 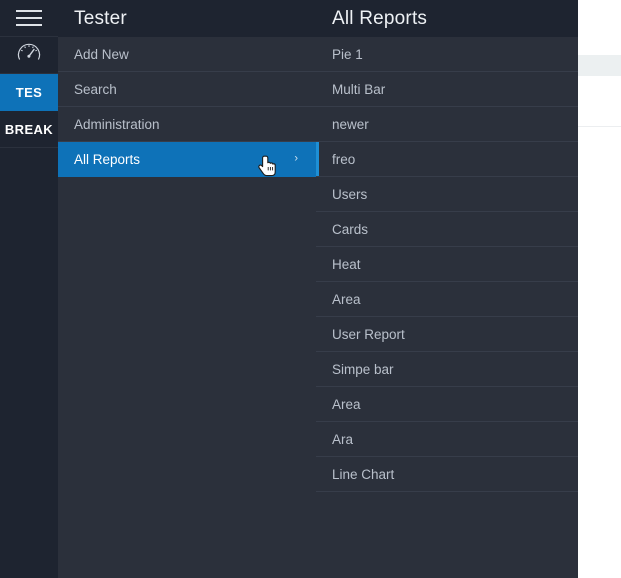 I want to click on rail-item-tes-label: TES, so click(x=29, y=92).